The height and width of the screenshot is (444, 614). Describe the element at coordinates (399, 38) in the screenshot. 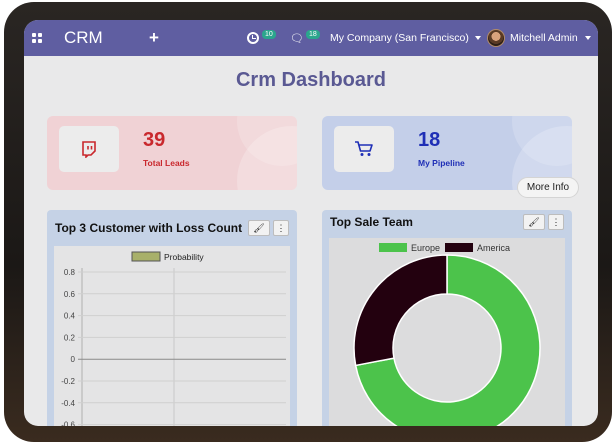

I see `company-name: My Company (San Francisco)` at that location.